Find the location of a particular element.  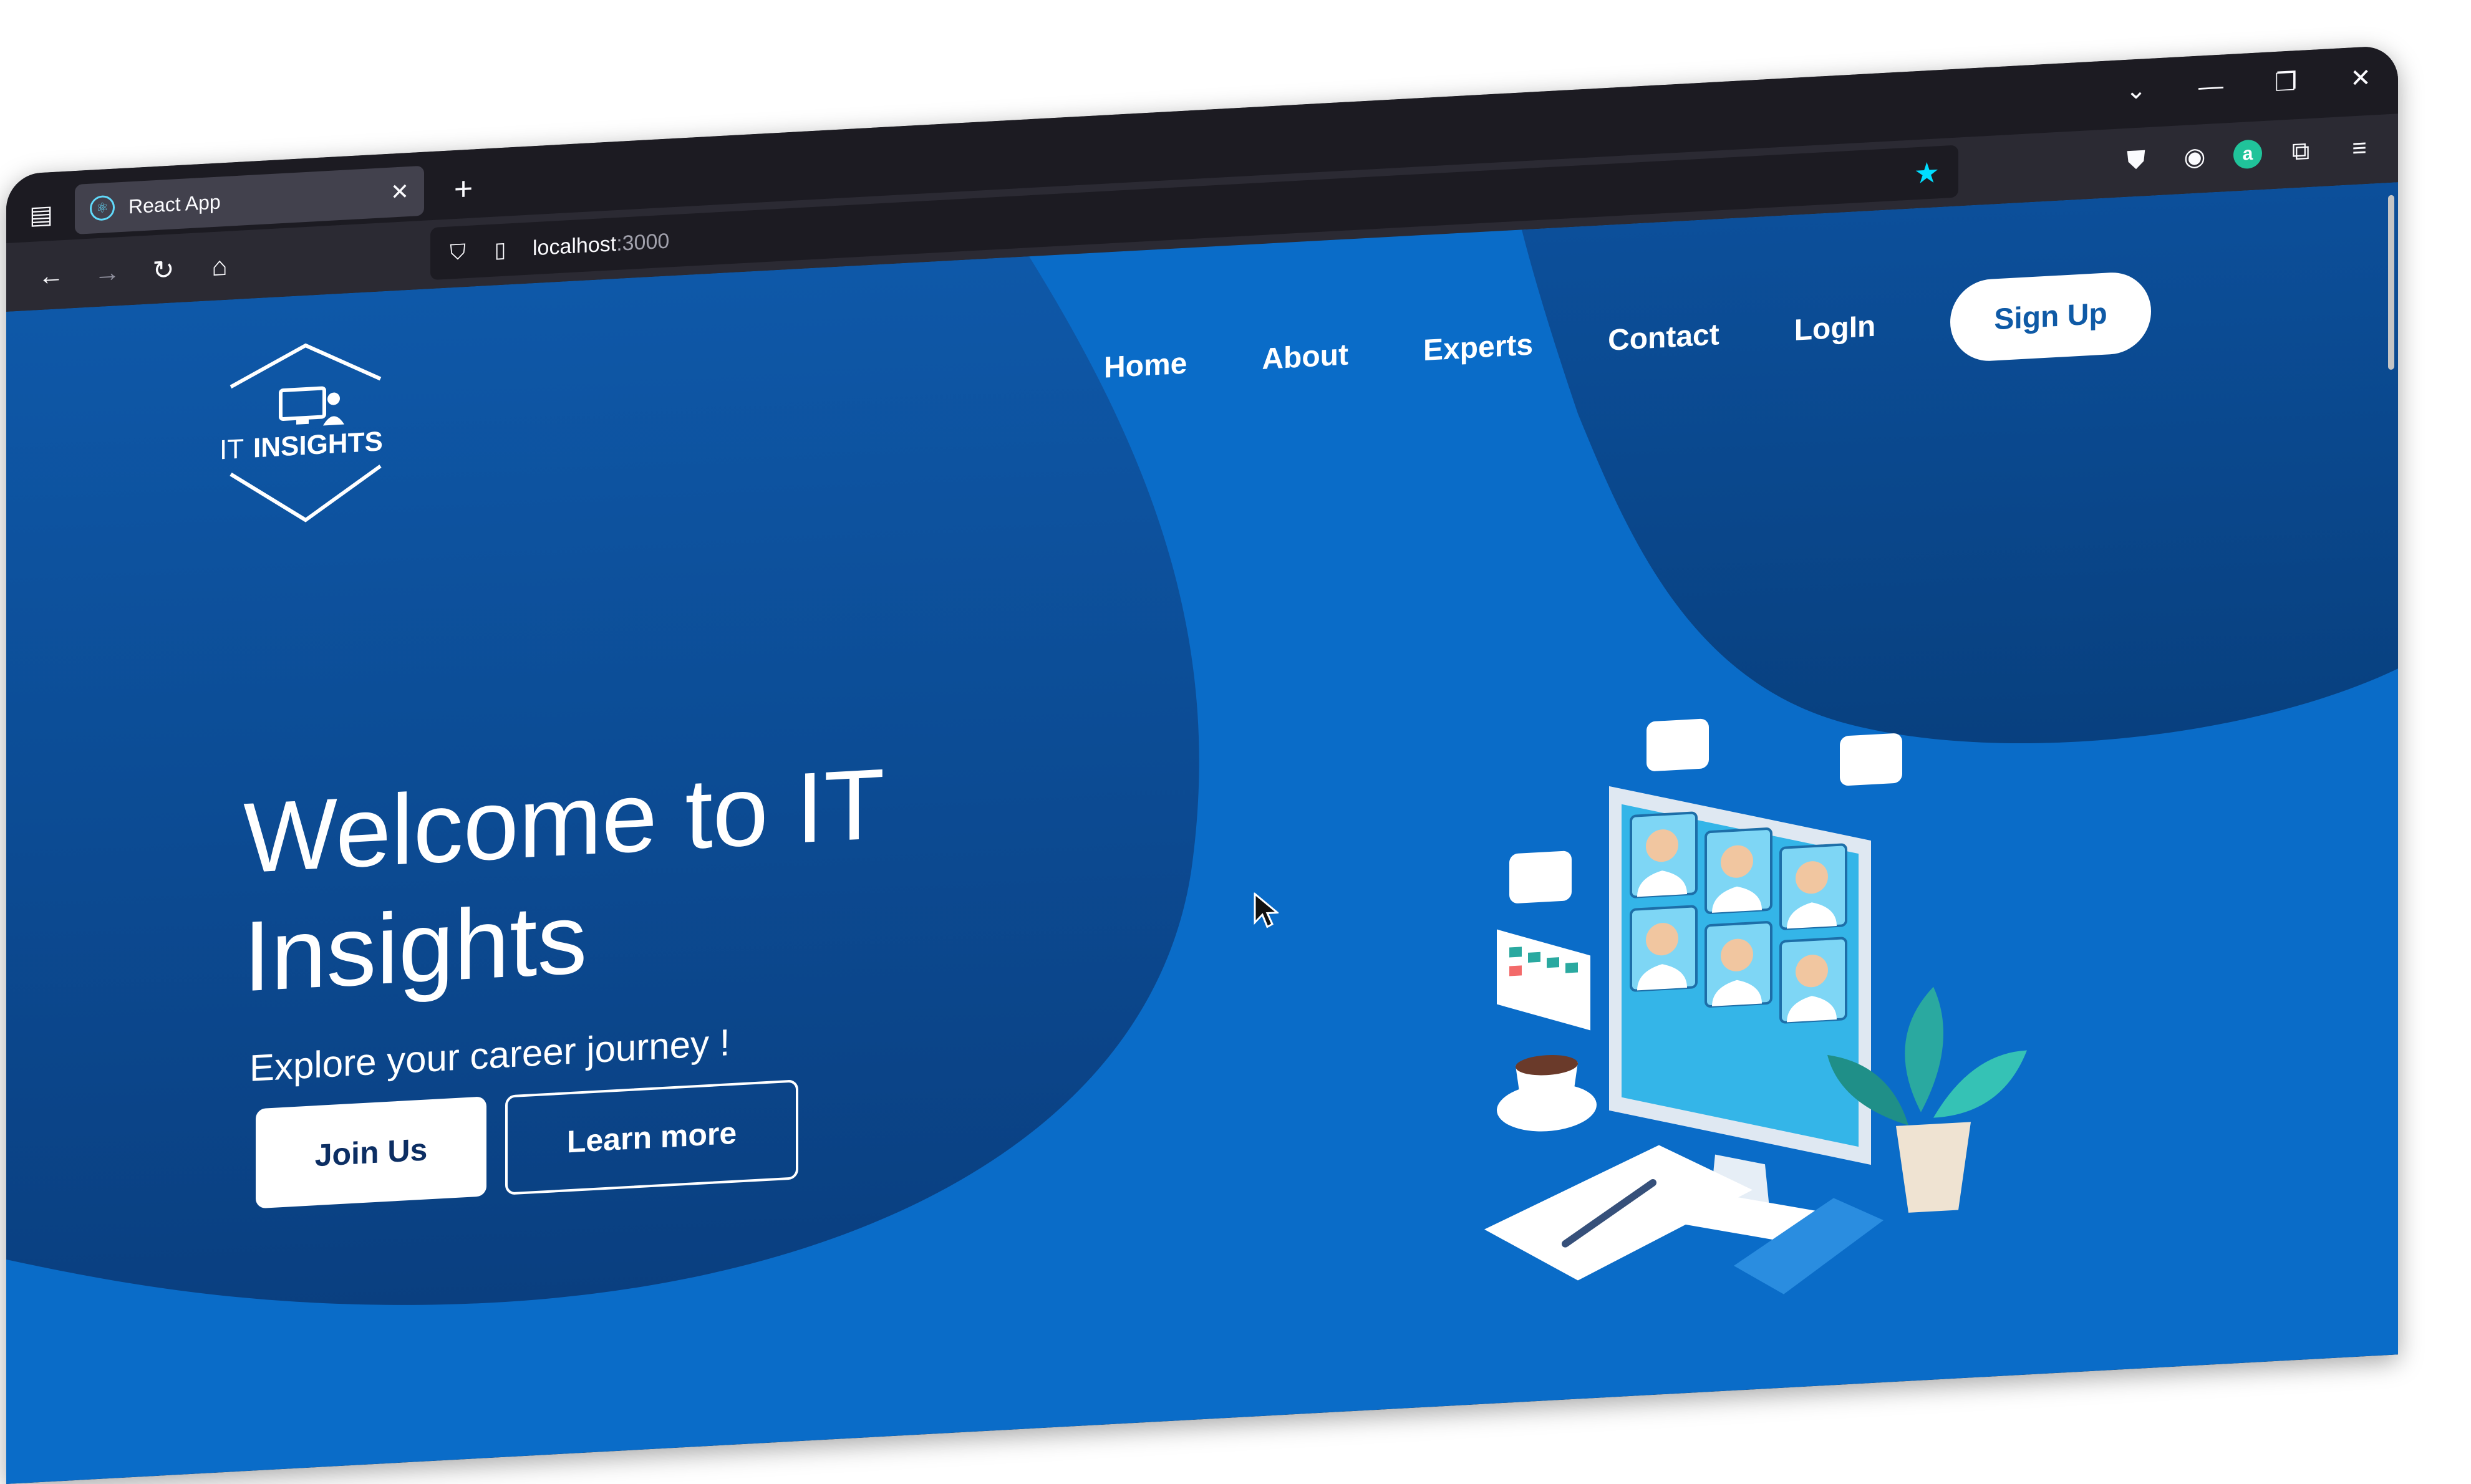

url-host: localhost is located at coordinates (575, 246).